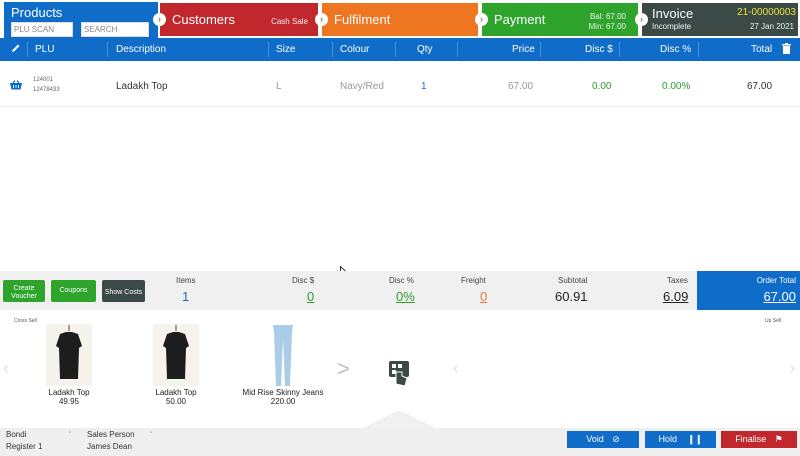  I want to click on plu-scan-input, so click(42, 29).